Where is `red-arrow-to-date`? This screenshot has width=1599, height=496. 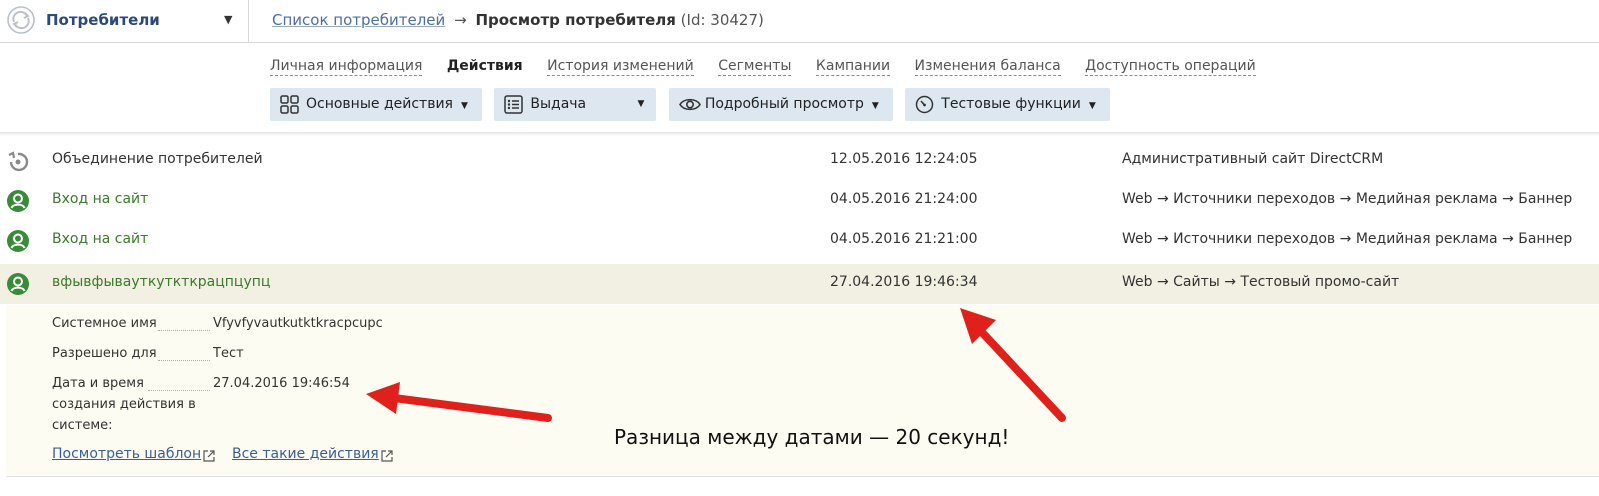 red-arrow-to-date is located at coordinates (1013, 365).